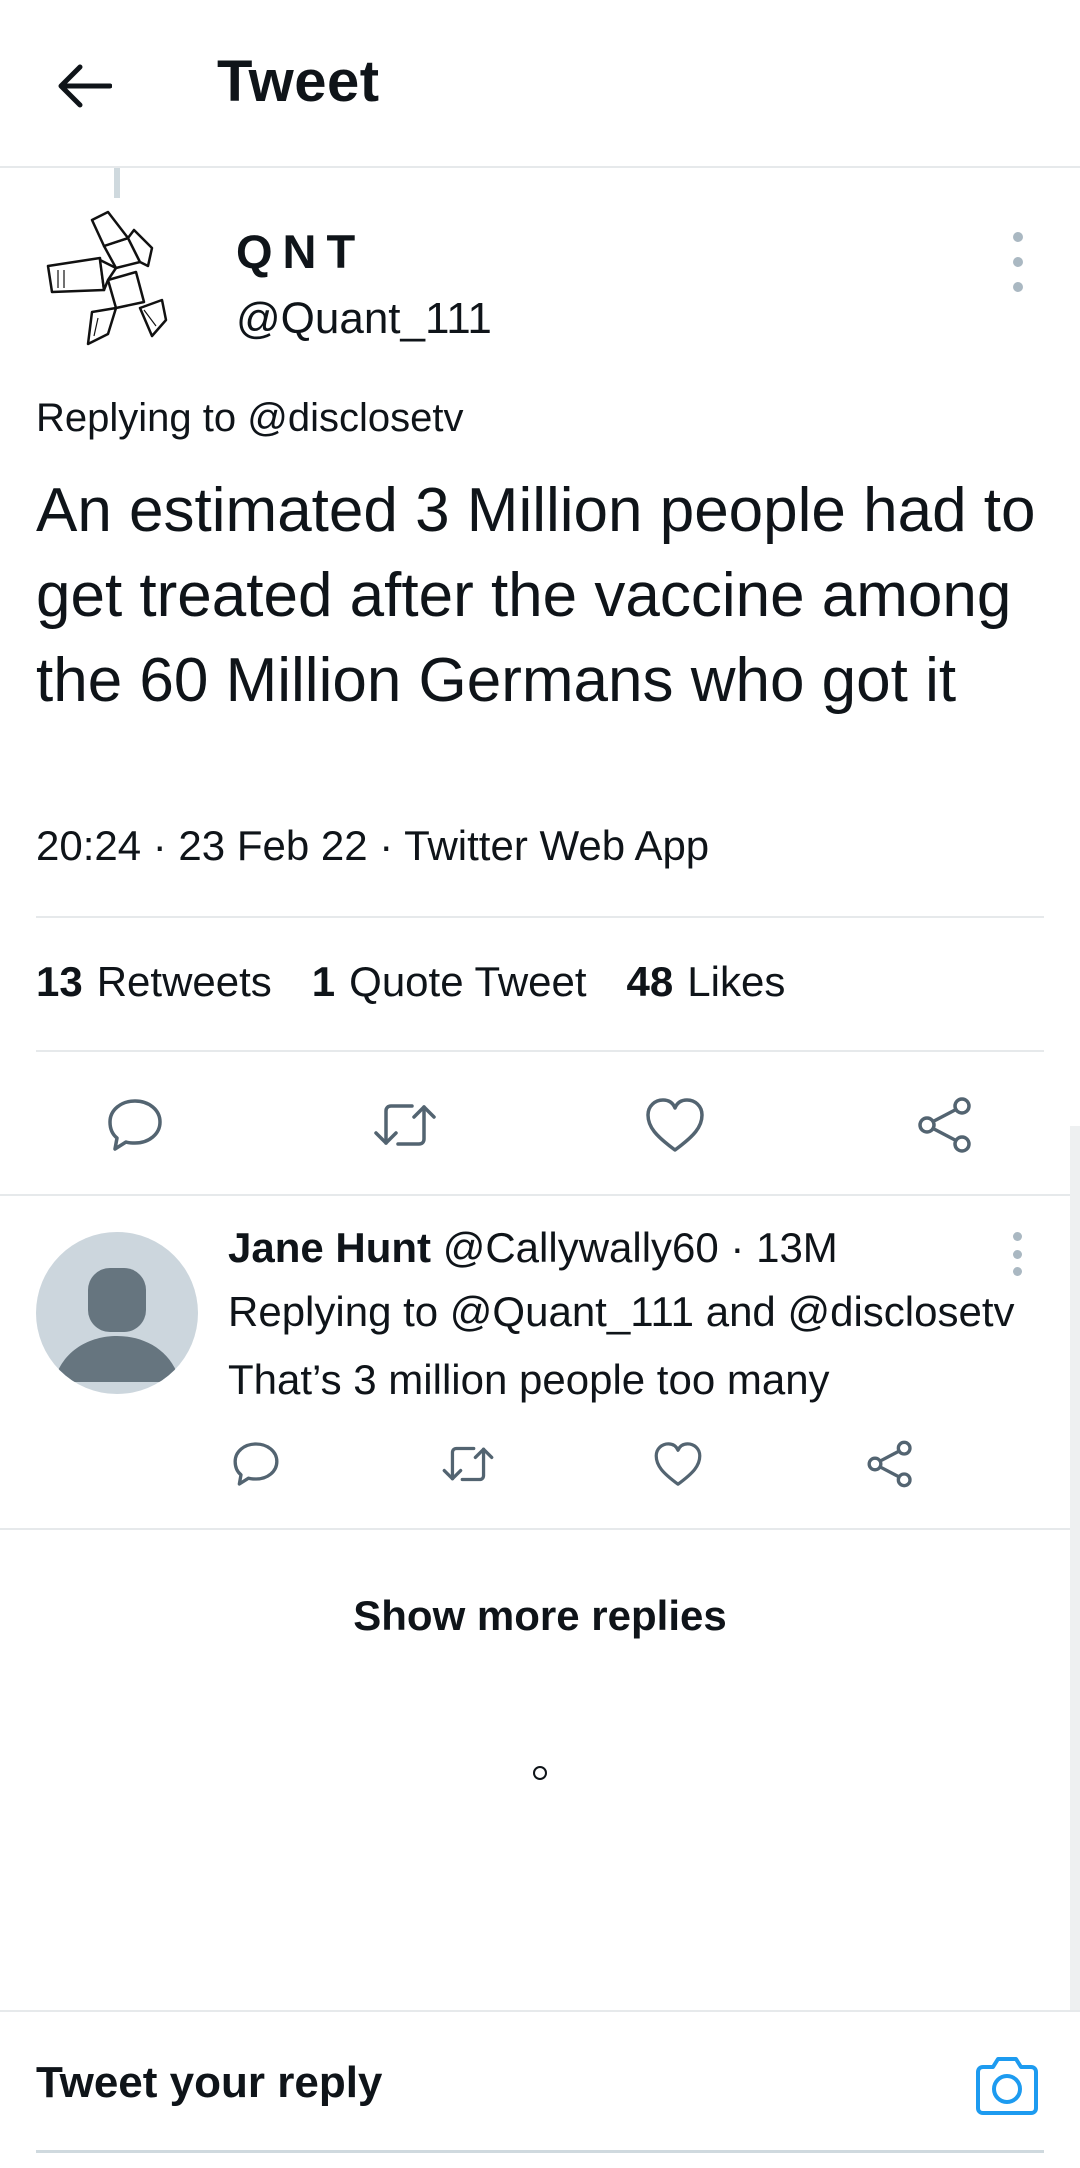 This screenshot has width=1080, height=2168. I want to click on replying-to: Replying to @disclosetv, so click(250, 418).